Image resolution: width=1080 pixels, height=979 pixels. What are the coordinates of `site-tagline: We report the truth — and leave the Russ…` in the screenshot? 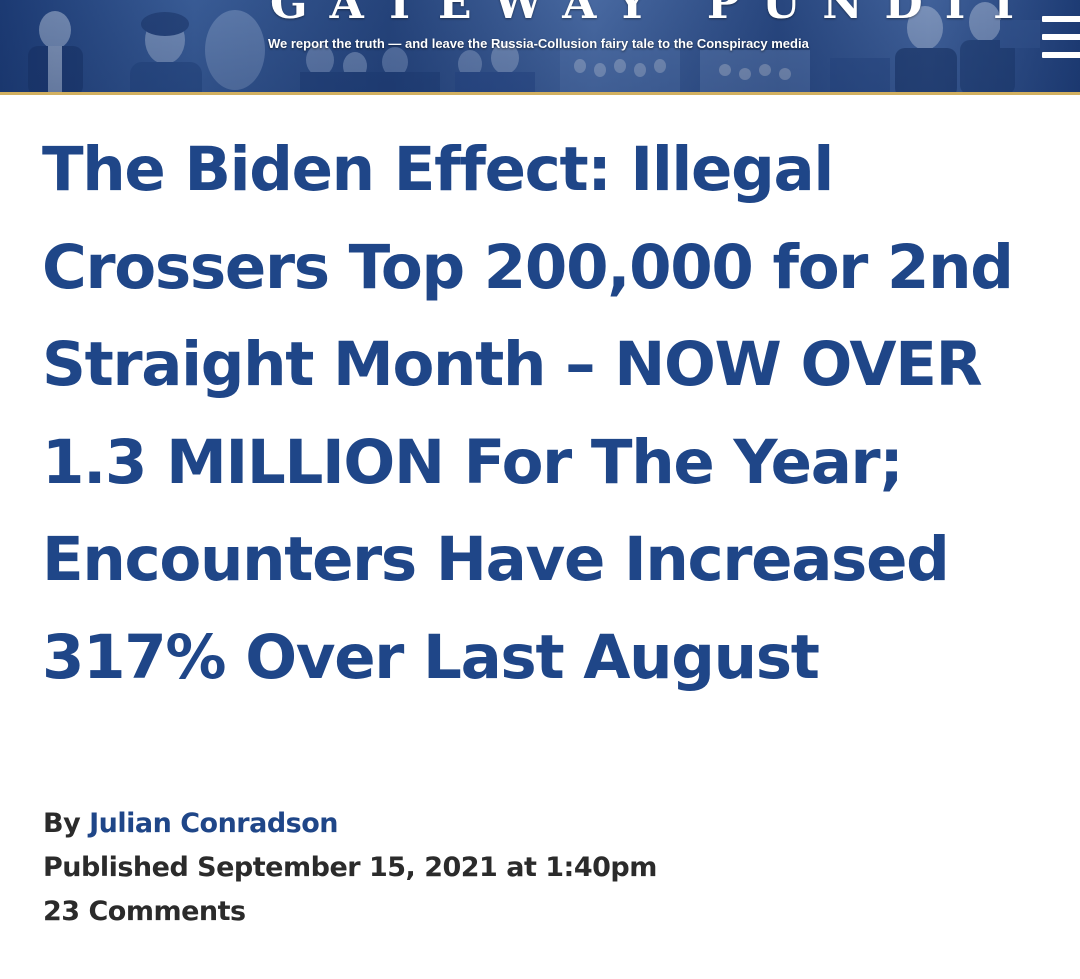 It's located at (538, 43).